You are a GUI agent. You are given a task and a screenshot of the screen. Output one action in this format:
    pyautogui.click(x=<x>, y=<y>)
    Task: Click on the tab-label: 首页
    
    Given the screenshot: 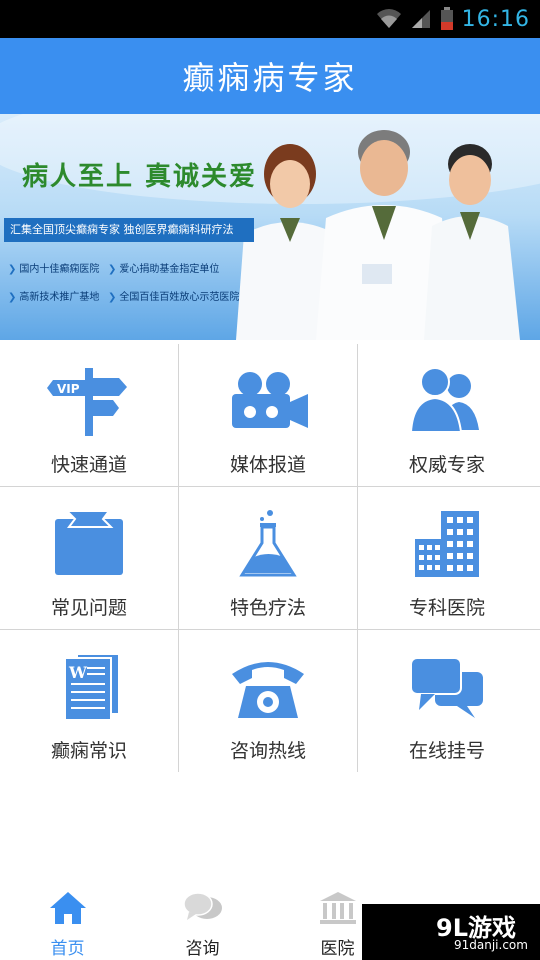 What is the action you would take?
    pyautogui.click(x=67, y=949)
    